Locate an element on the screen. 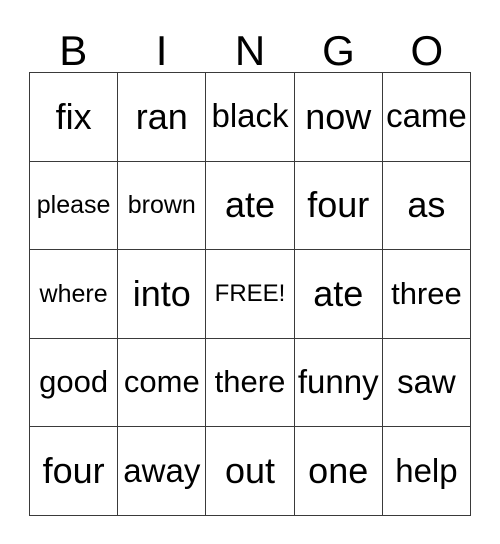 Image resolution: width=500 pixels, height=544 pixels. header-letter-g: G is located at coordinates (338, 50).